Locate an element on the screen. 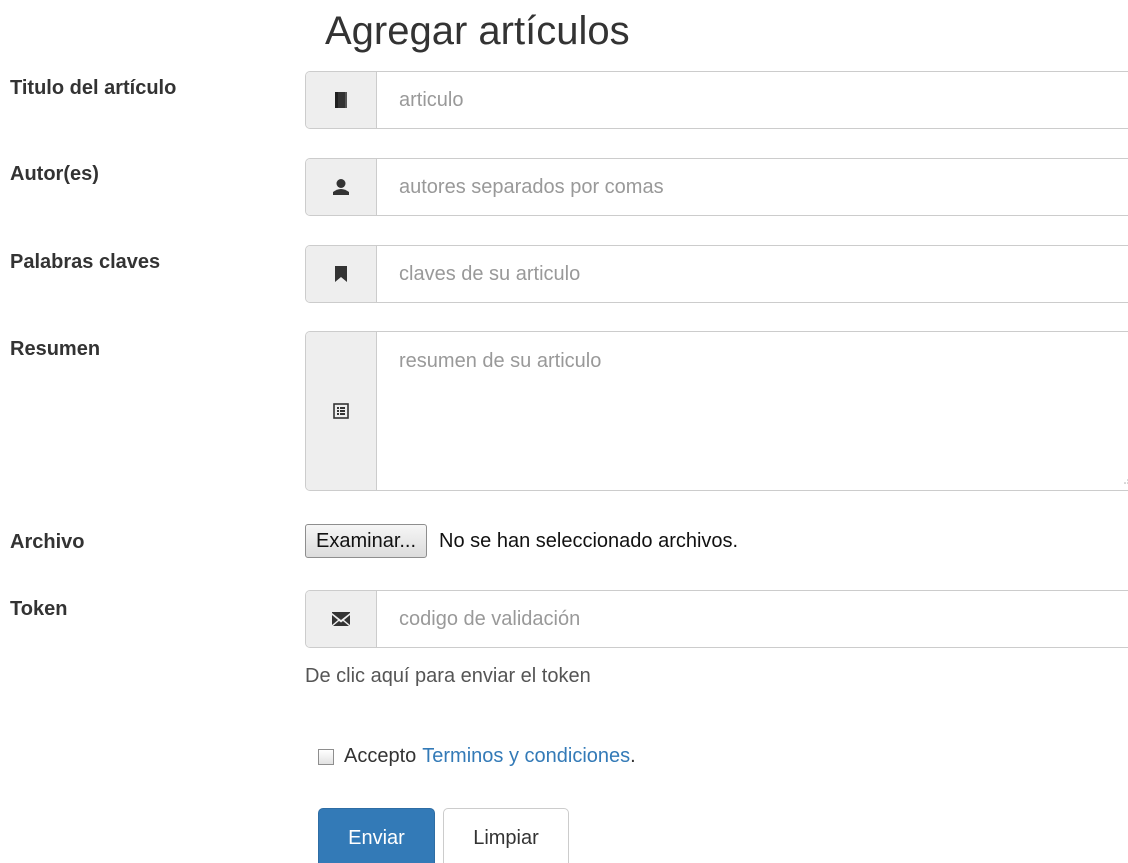 The image size is (1128, 863). resize-grip-icon is located at coordinates (1126, 480).